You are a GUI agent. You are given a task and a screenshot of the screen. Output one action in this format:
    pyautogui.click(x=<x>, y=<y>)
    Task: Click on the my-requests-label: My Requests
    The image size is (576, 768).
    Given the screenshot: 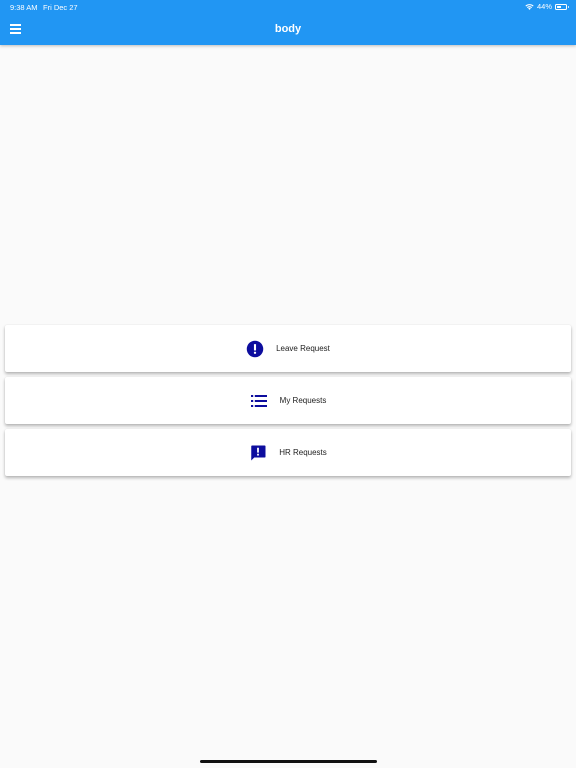 What is the action you would take?
    pyautogui.click(x=303, y=400)
    